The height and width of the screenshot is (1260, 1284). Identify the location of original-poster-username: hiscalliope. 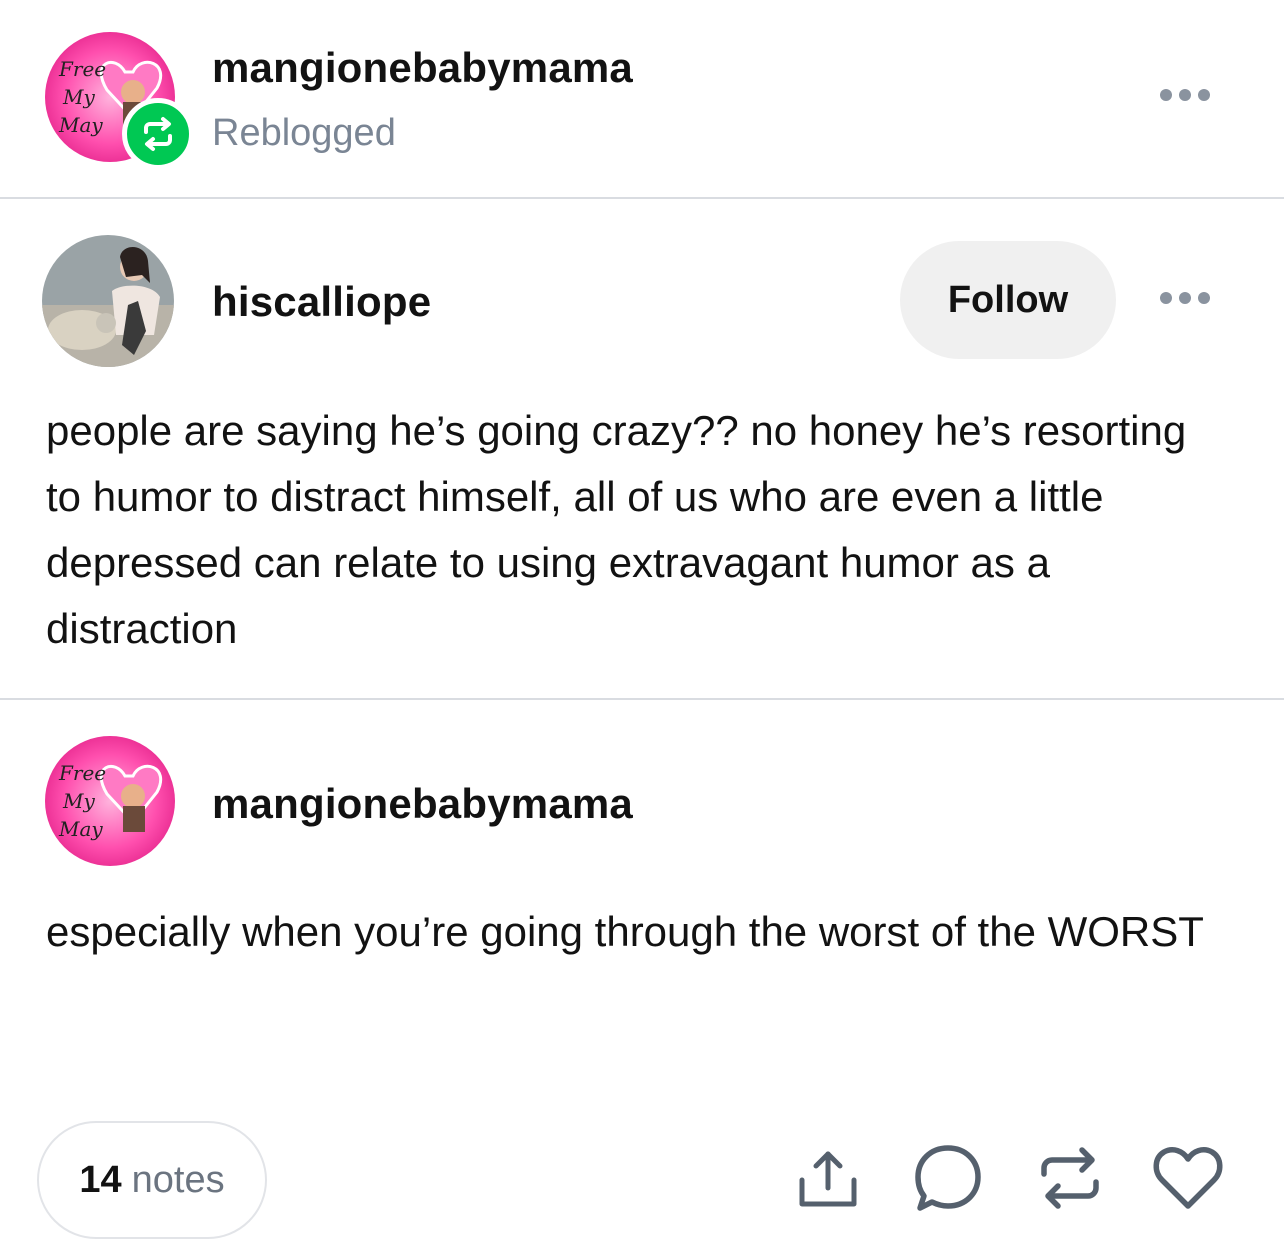
(321, 302).